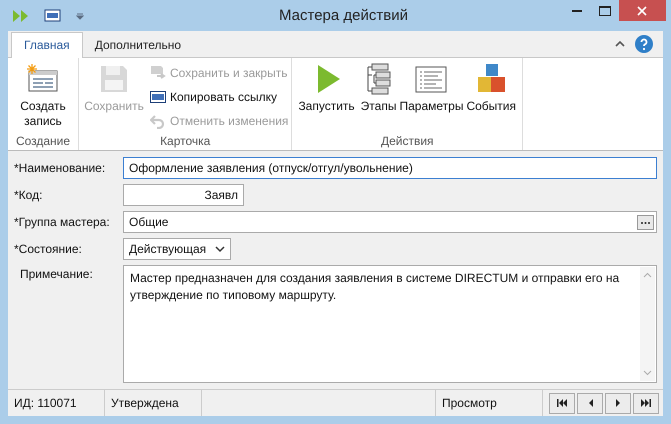 This screenshot has height=424, width=671. What do you see at coordinates (620, 44) in the screenshot?
I see `collapse-icon` at bounding box center [620, 44].